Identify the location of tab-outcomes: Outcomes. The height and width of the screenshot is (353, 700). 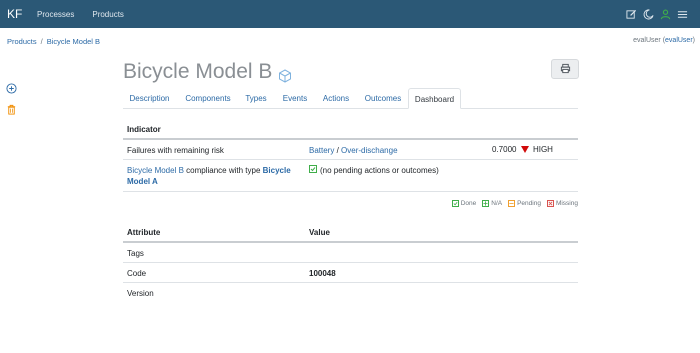
(383, 98).